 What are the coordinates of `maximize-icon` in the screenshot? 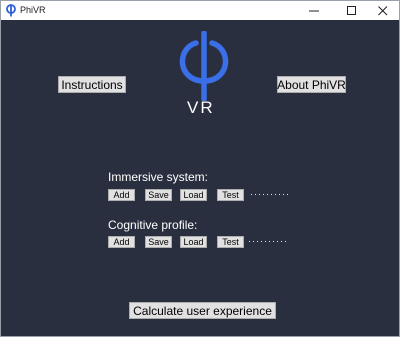 It's located at (351, 10).